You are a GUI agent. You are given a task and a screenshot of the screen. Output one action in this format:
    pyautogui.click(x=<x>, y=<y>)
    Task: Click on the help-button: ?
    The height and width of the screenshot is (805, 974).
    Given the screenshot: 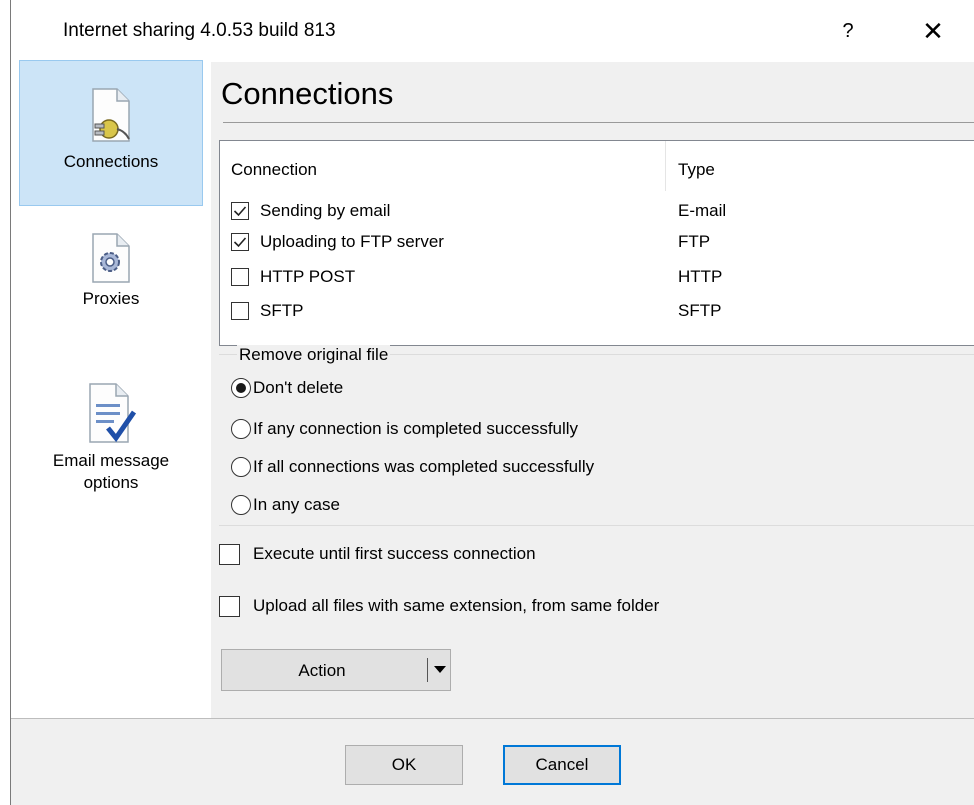 What is the action you would take?
    pyautogui.click(x=848, y=31)
    